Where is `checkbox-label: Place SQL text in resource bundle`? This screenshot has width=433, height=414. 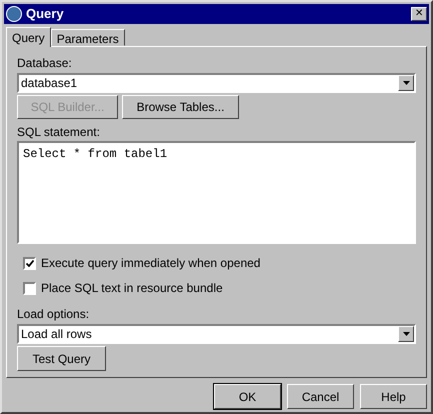 checkbox-label: Place SQL text in resource bundle is located at coordinates (132, 288).